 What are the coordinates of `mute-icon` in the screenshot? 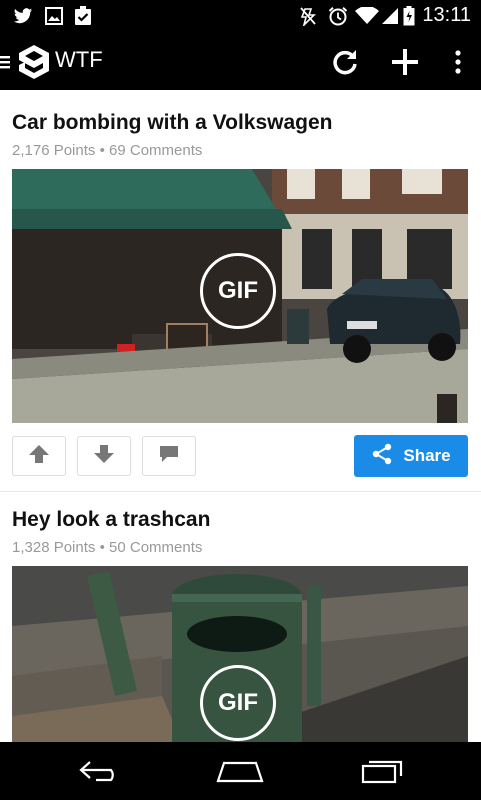 It's located at (308, 16).